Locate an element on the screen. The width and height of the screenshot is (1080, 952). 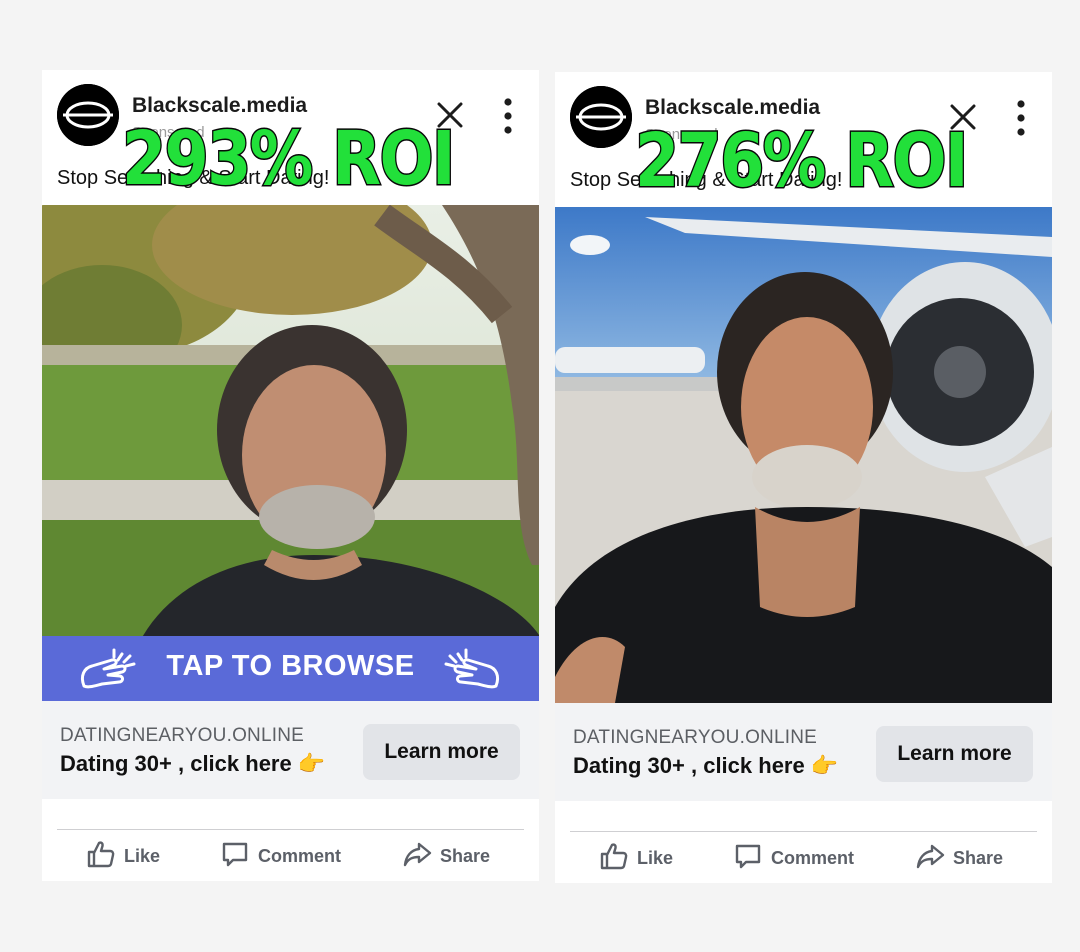
tap-to-browse-banner: TAP TO BROWSE is located at coordinates (290, 668).